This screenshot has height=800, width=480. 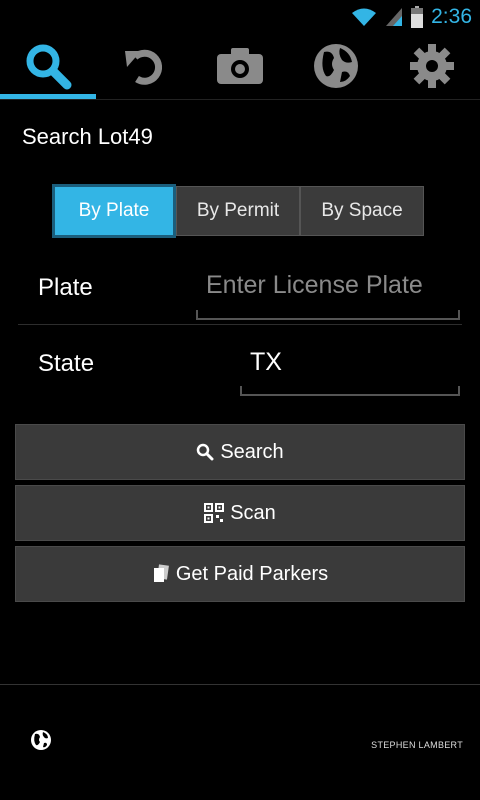 I want to click on get-paid-parkers-label: Get Paid Parkers, so click(x=252, y=573).